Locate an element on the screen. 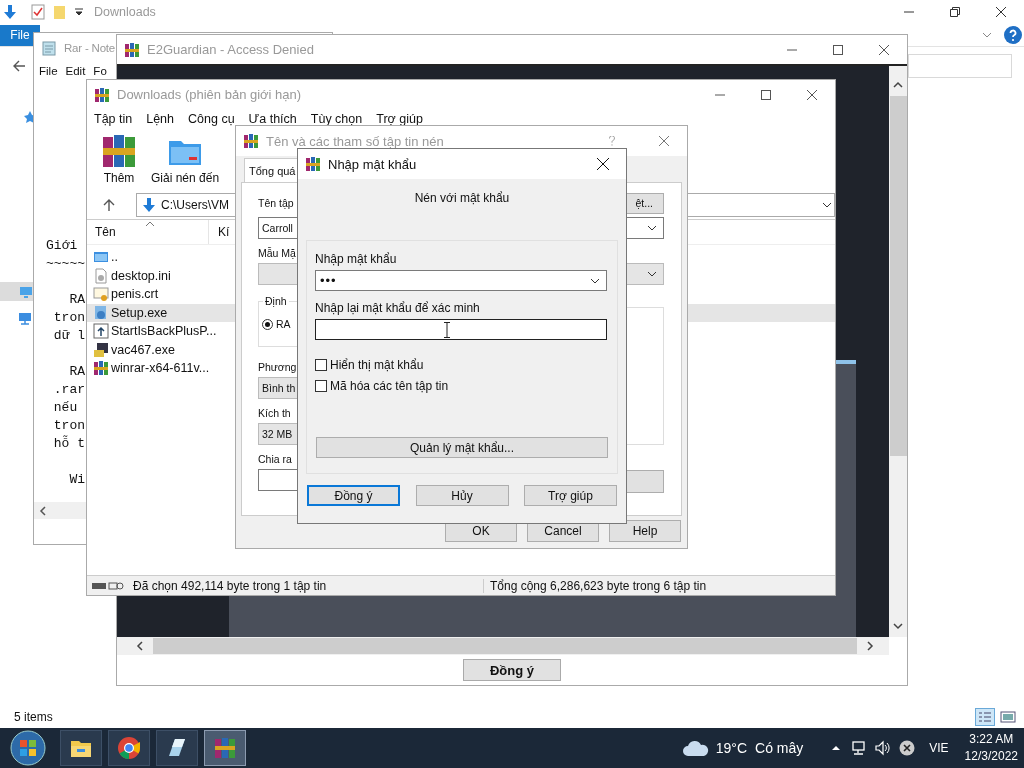  window-title: Downloads is located at coordinates (125, 12).